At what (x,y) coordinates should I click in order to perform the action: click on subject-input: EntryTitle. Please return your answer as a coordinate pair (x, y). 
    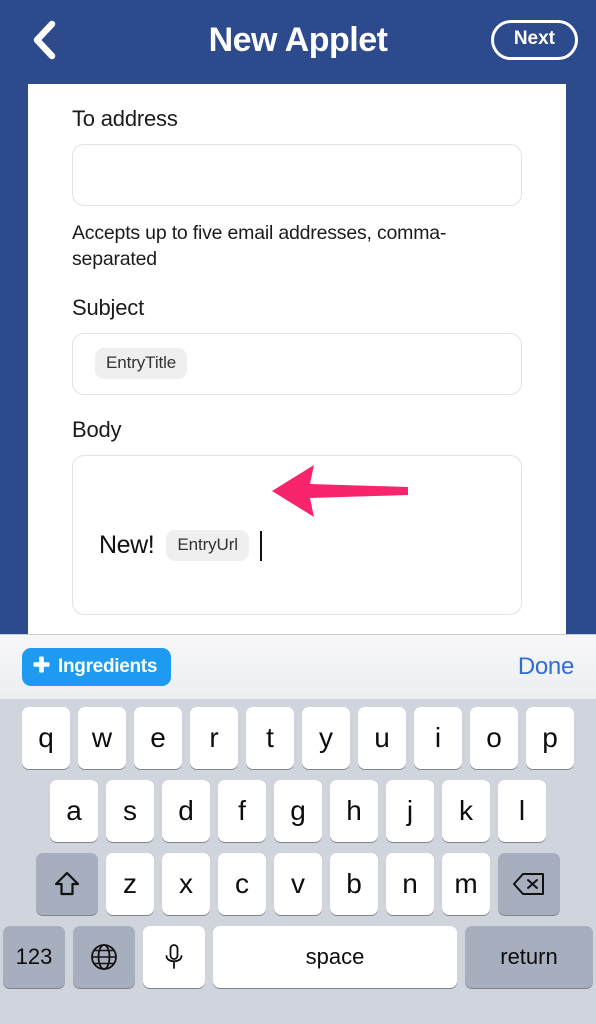
    Looking at the image, I should click on (297, 363).